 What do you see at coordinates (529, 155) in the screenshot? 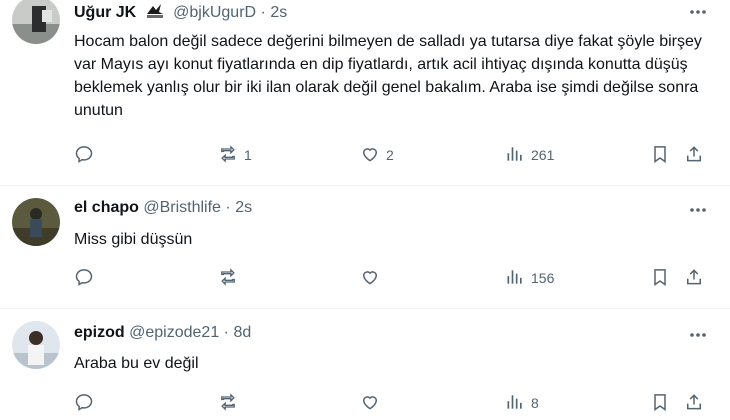
I see `views-button: 261` at bounding box center [529, 155].